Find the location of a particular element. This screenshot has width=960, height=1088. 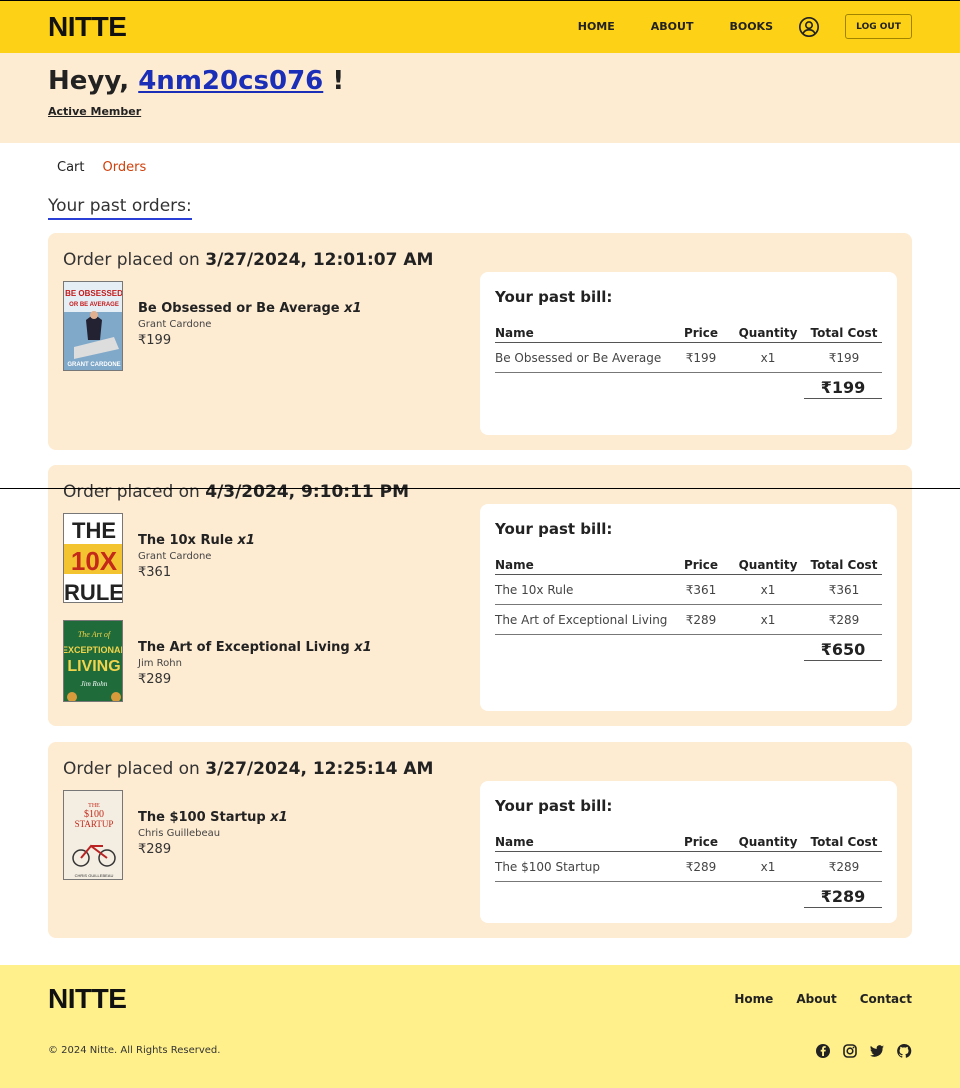

order-date: Order placed on 3/27/2024, 12:01:07 AM is located at coordinates (248, 260).